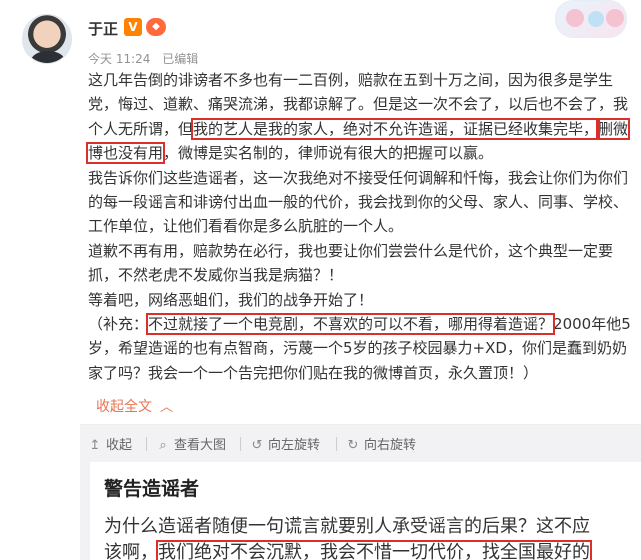 The height and width of the screenshot is (560, 641). I want to click on verified-badge-icon: V, so click(133, 27).